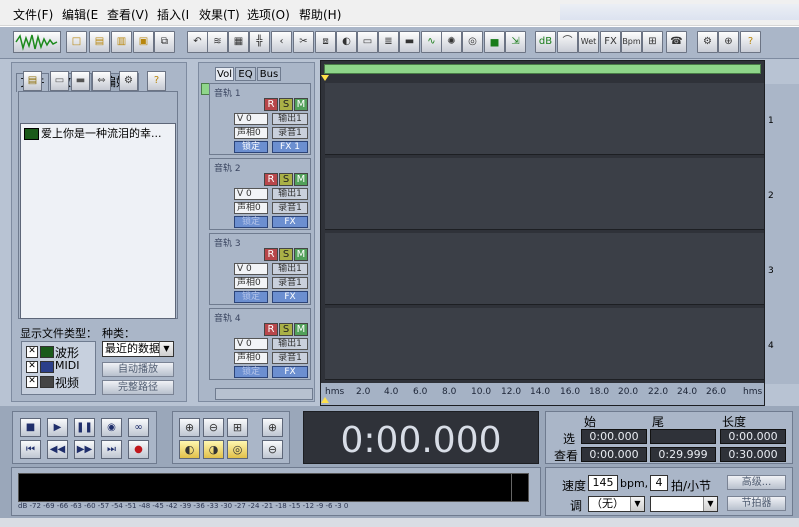 Image resolution: width=799 pixels, height=527 pixels. What do you see at coordinates (143, 42) in the screenshot?
I see `save-button: ▣` at bounding box center [143, 42].